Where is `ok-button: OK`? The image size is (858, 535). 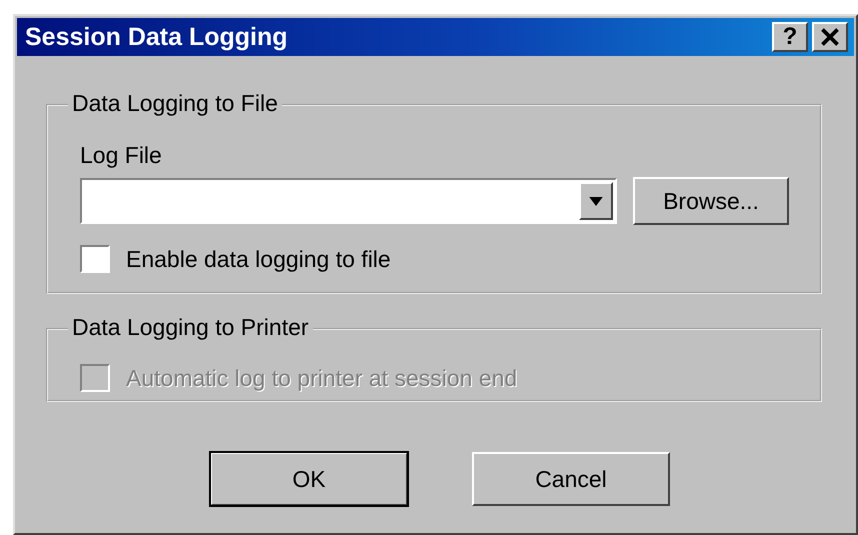 ok-button: OK is located at coordinates (309, 479).